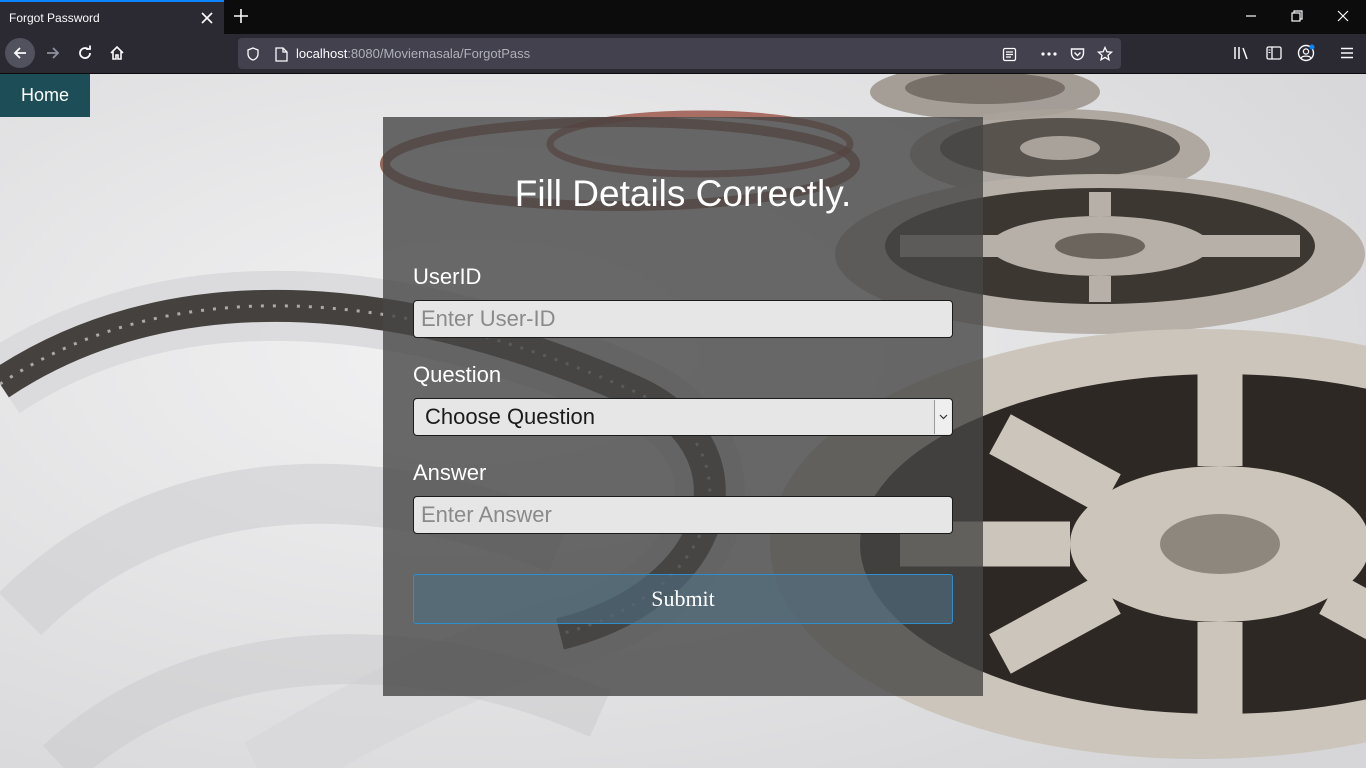 Image resolution: width=1366 pixels, height=768 pixels. Describe the element at coordinates (510, 416) in the screenshot. I see `question-selected-value: Choose Question` at that location.